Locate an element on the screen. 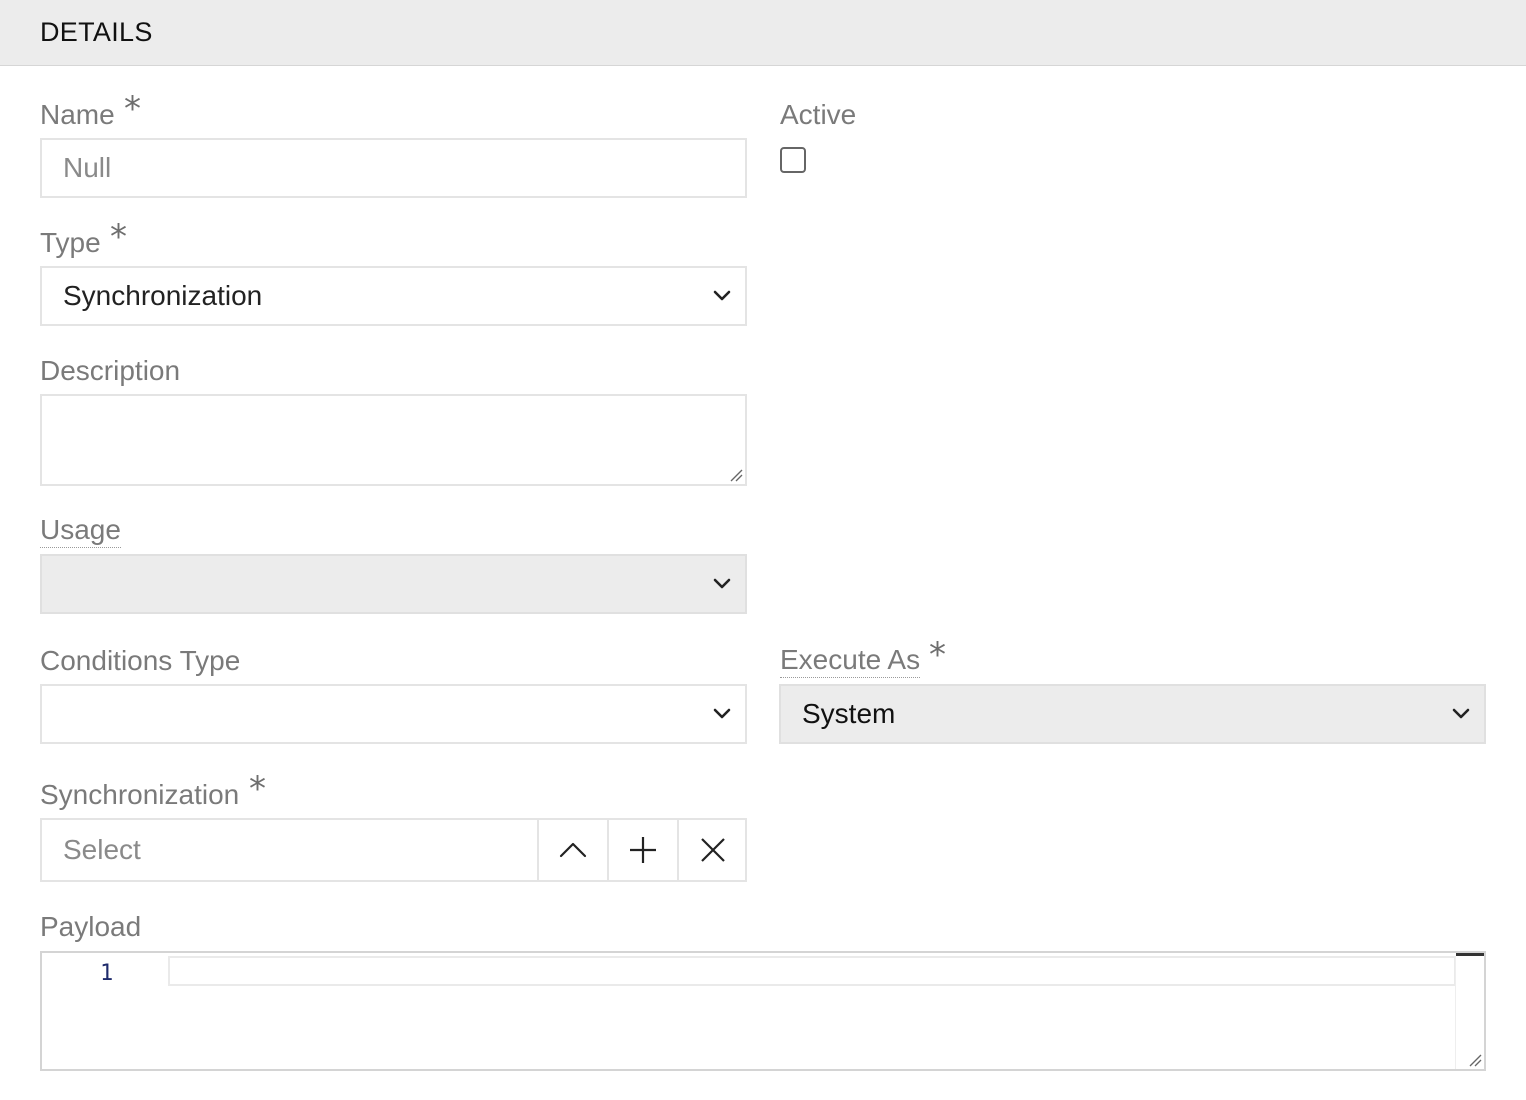 This screenshot has height=1100, width=1526. clear-button is located at coordinates (712, 850).